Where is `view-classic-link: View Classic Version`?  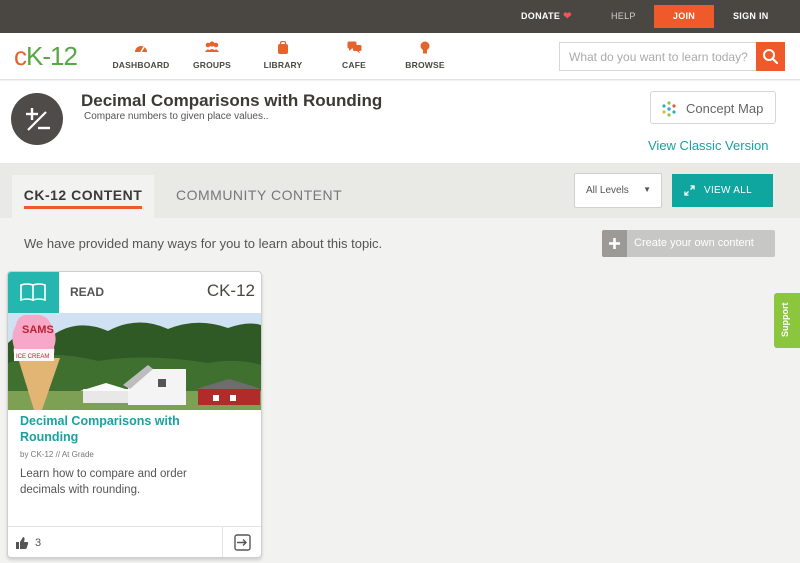 view-classic-link: View Classic Version is located at coordinates (708, 145).